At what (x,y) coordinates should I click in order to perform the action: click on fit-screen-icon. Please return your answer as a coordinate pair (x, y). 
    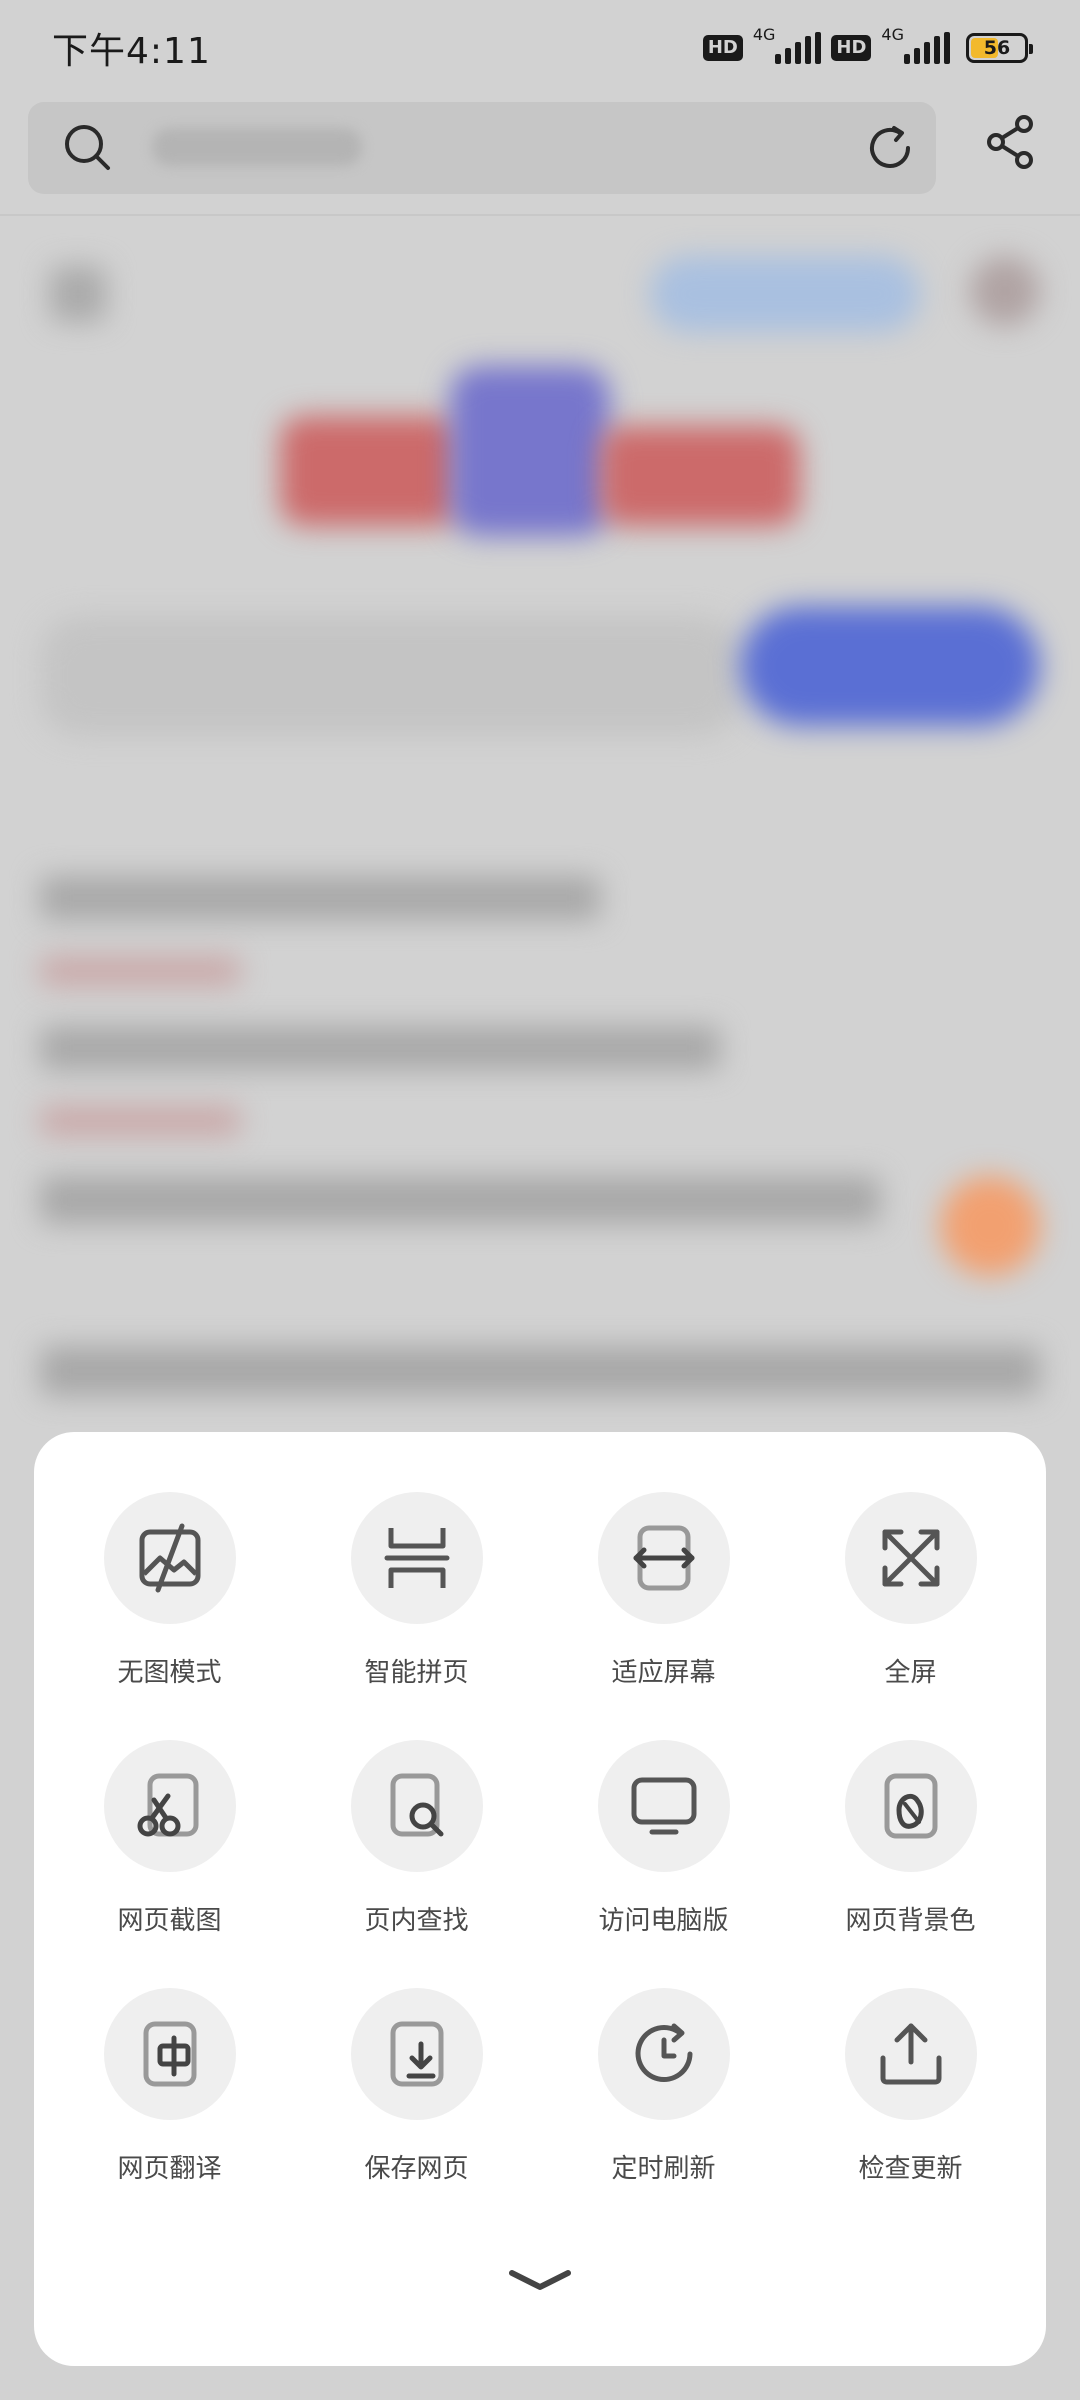
    Looking at the image, I should click on (663, 1558).